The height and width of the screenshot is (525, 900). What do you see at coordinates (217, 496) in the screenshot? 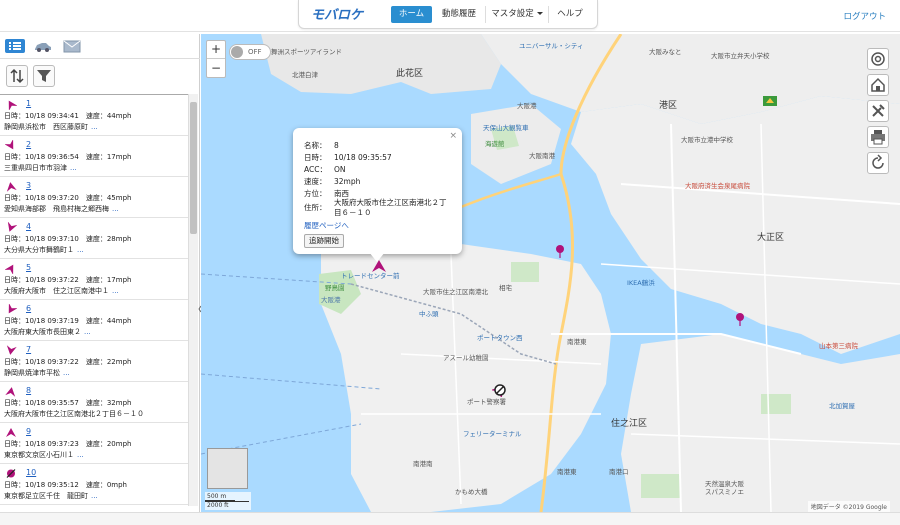
I see `scale-meters: 500 m` at bounding box center [217, 496].